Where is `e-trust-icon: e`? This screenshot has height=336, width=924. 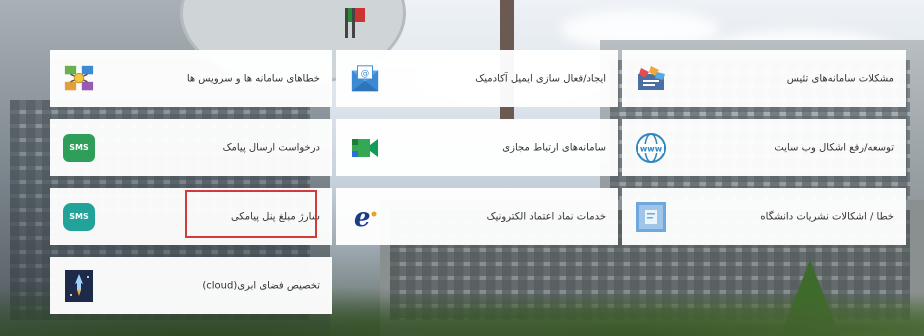 e-trust-icon: e is located at coordinates (365, 217).